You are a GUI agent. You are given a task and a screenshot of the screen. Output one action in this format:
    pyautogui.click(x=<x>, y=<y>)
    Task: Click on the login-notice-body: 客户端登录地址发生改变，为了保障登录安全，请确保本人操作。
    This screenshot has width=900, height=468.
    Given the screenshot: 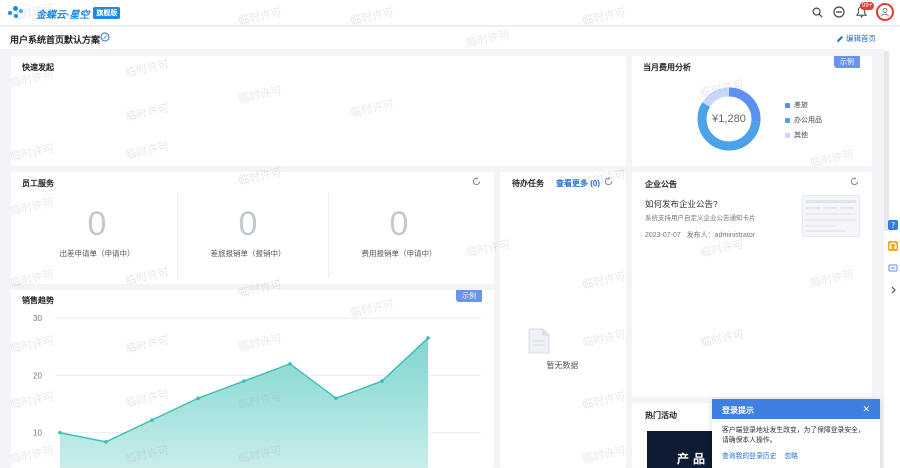 What is the action you would take?
    pyautogui.click(x=793, y=435)
    